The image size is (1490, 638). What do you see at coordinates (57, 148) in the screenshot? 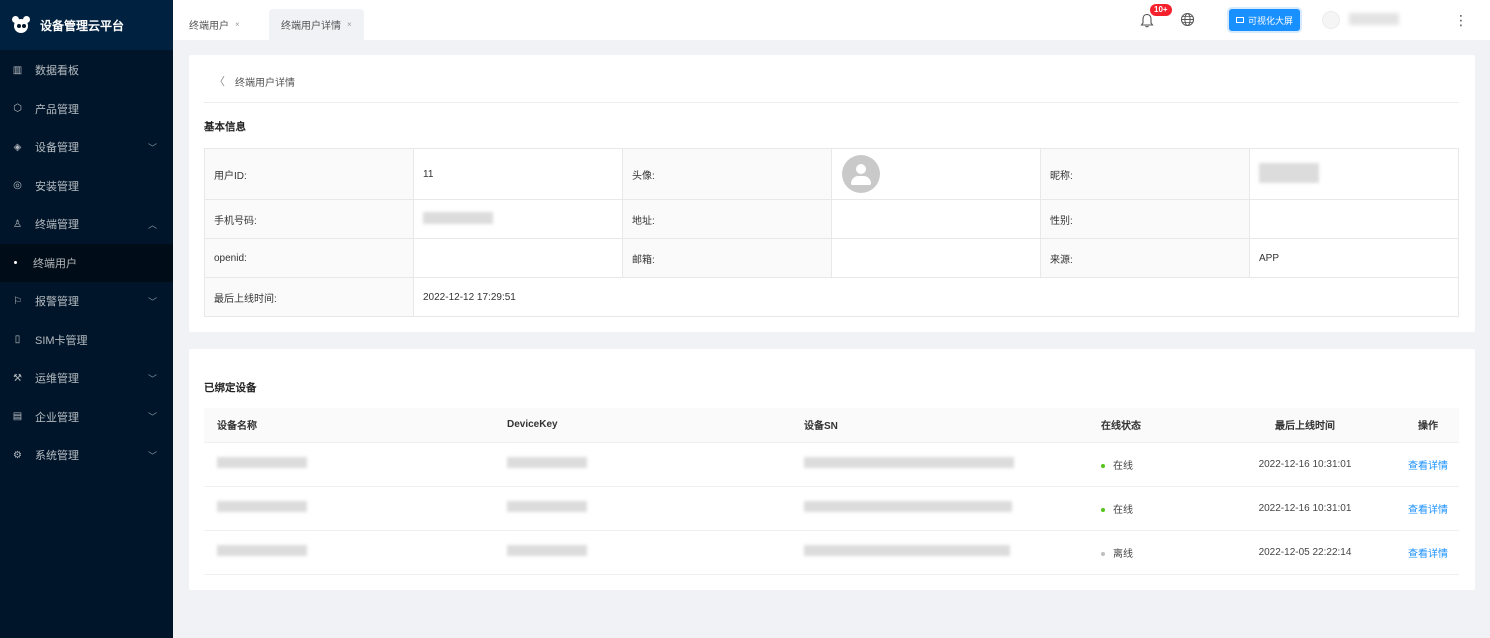
I see `sidebar-item-label: 设备管理` at bounding box center [57, 148].